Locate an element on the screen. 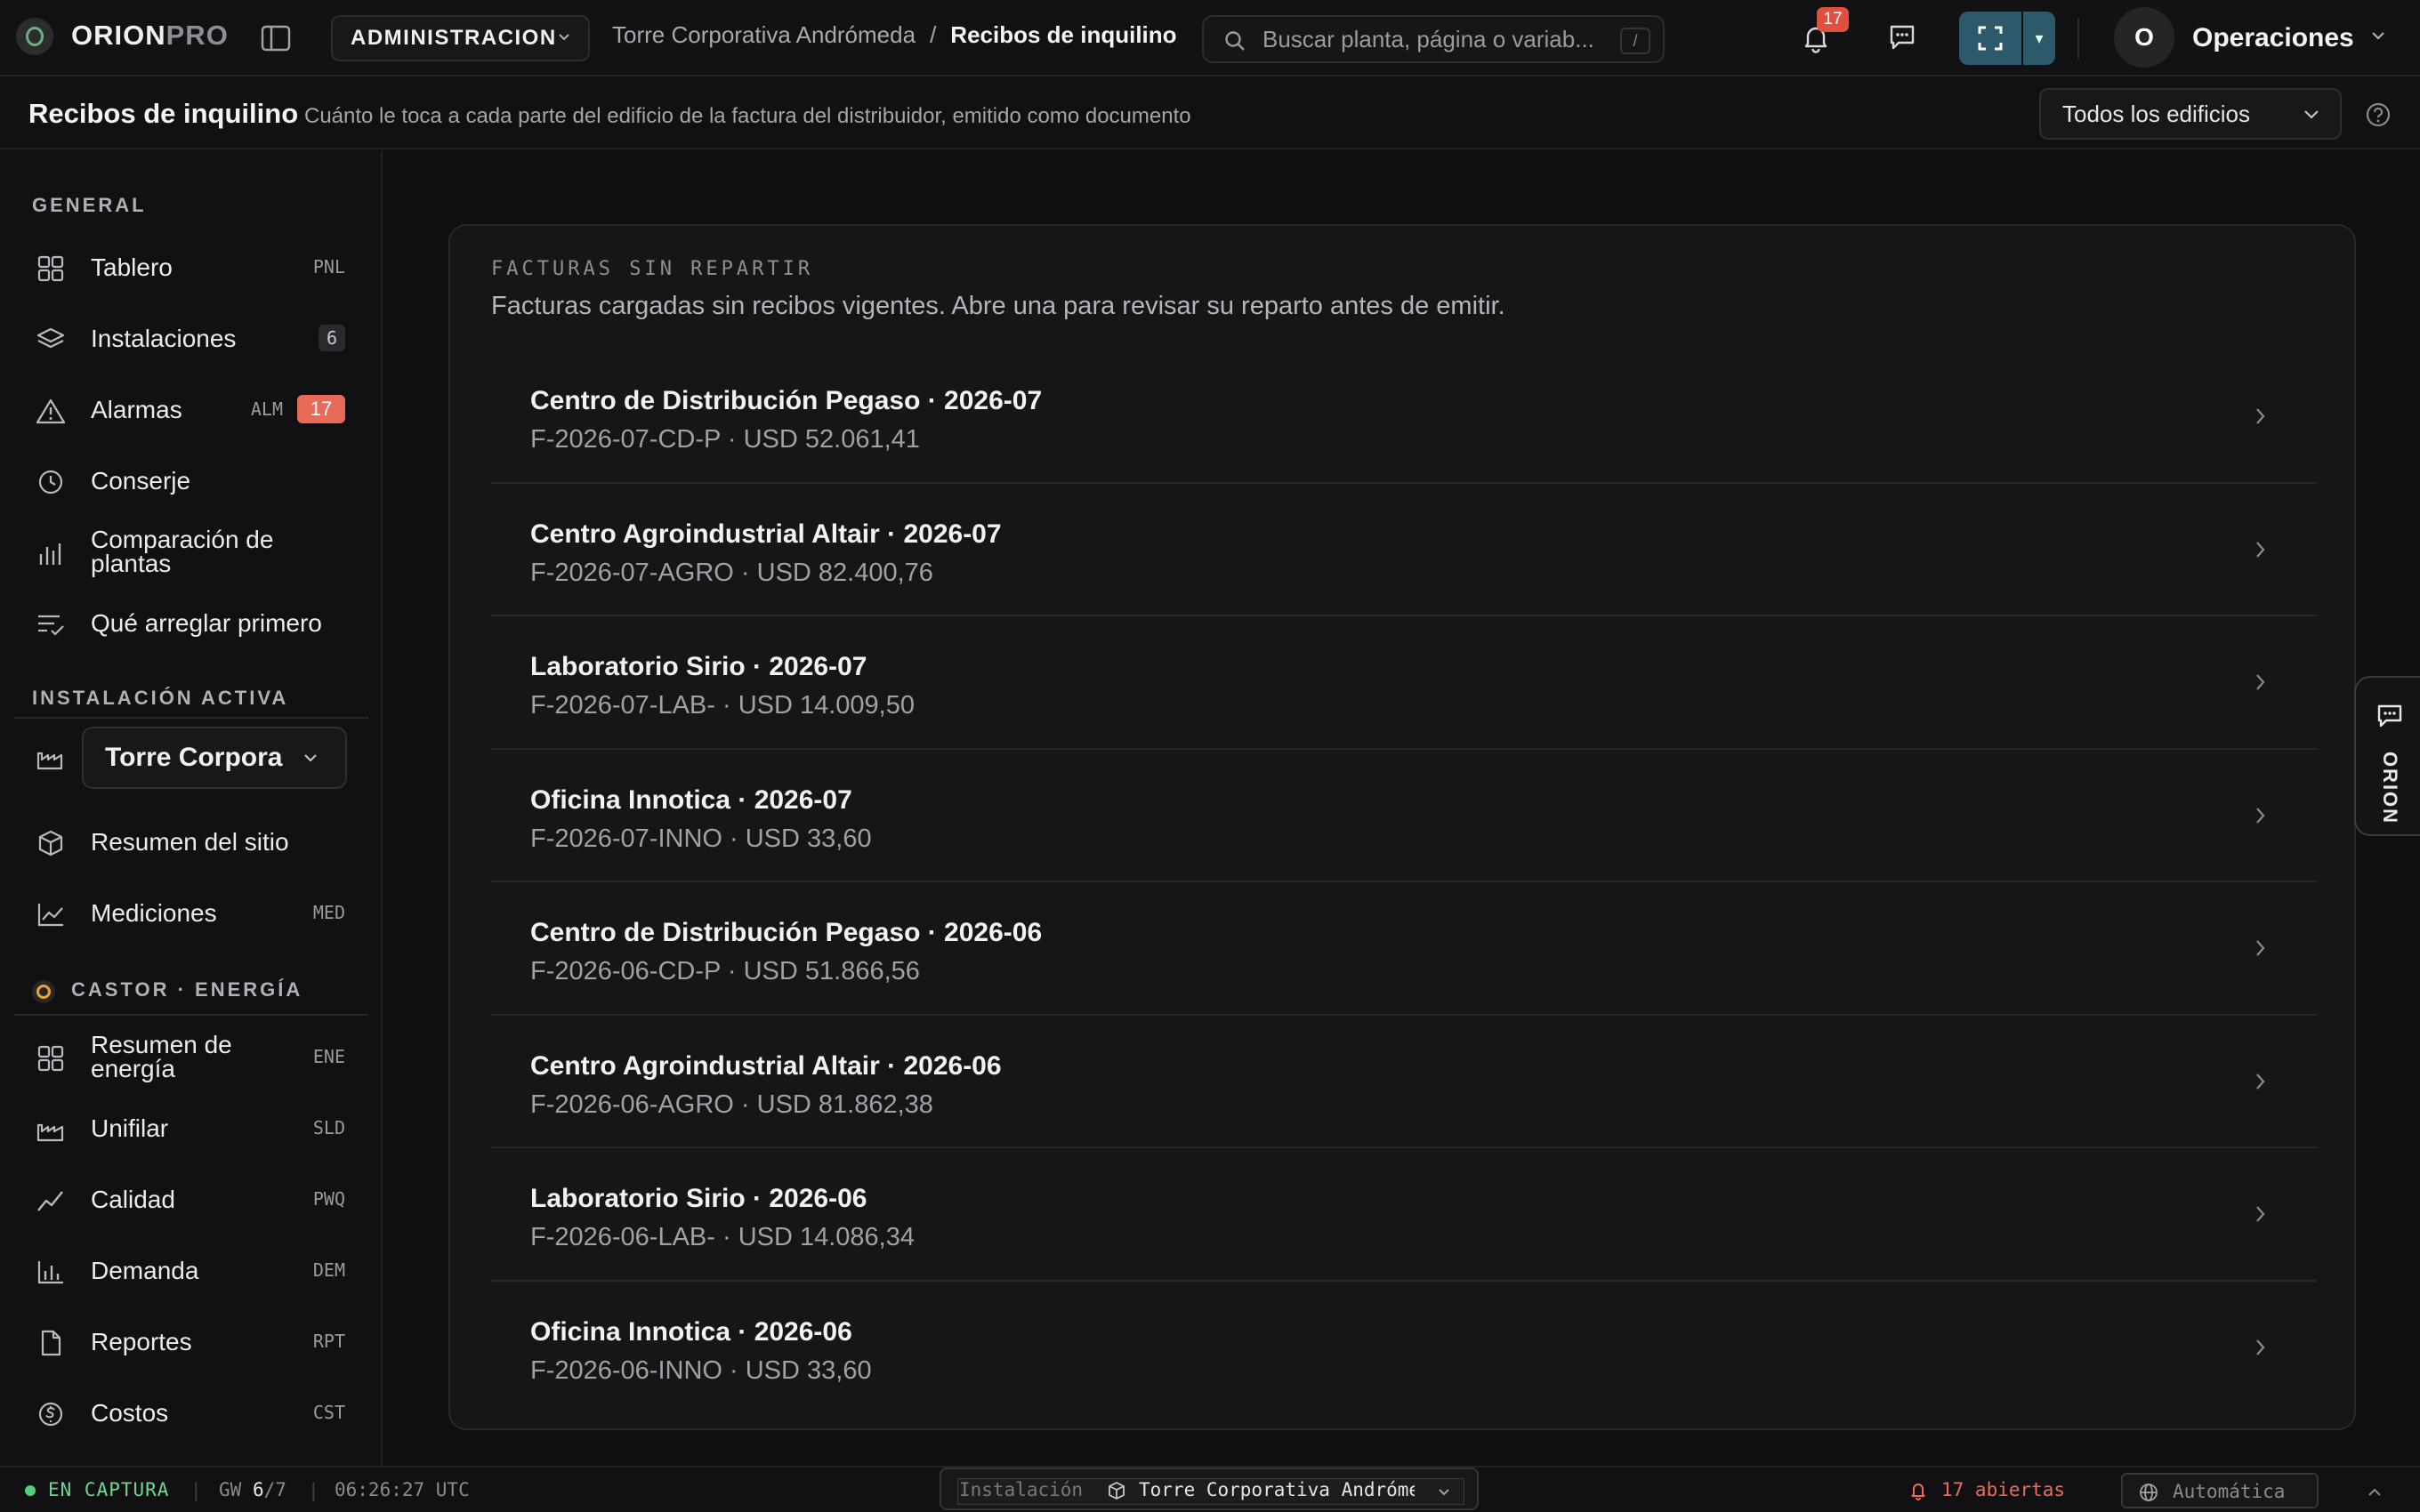 This screenshot has width=2420, height=1512. invoice-title: Laboratorio Sirio · 2026-07 is located at coordinates (698, 666).